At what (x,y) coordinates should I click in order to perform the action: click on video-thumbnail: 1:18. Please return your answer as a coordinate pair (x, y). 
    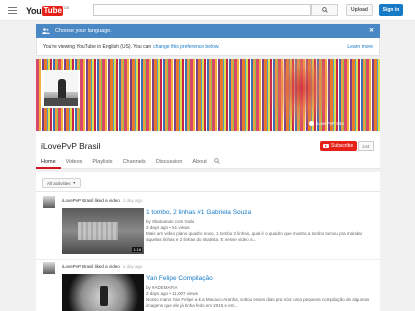
    Looking at the image, I should click on (103, 231).